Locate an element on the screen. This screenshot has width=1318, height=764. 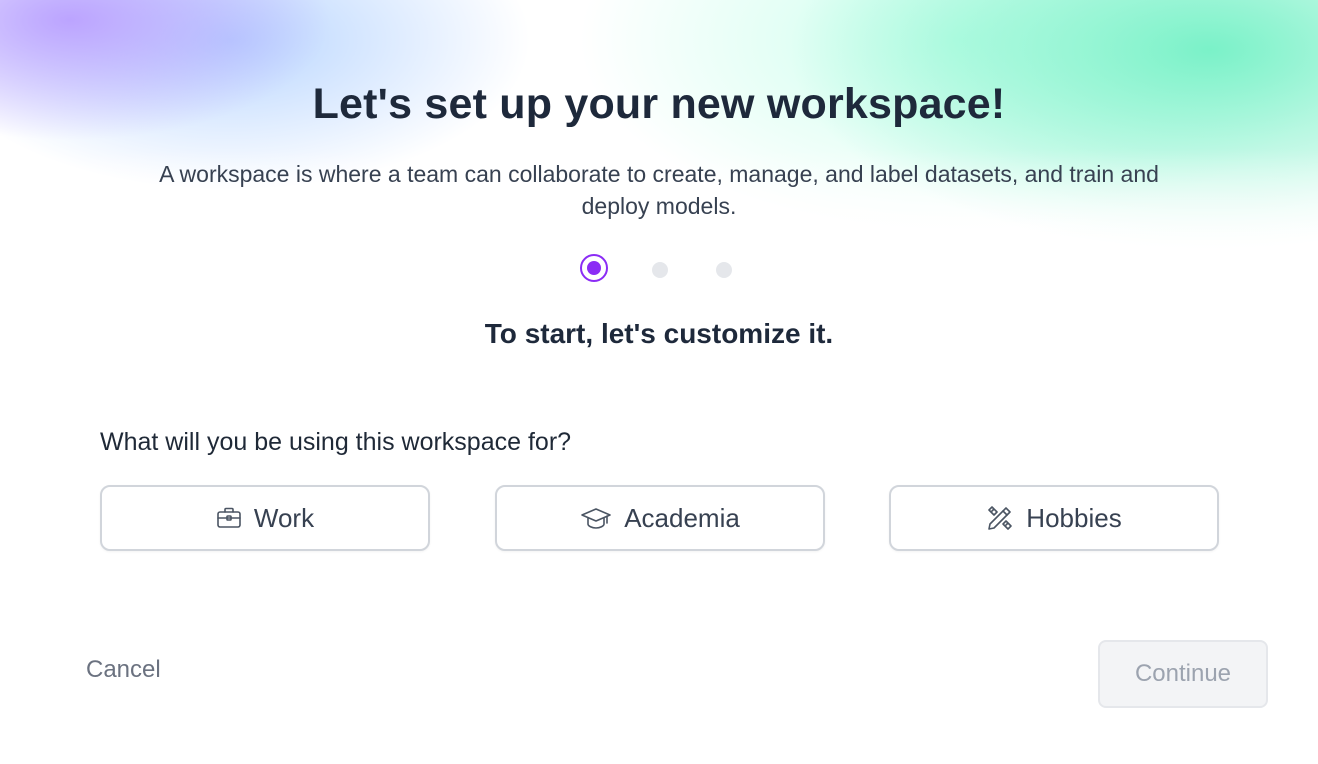
step-1-active-dot is located at coordinates (594, 268).